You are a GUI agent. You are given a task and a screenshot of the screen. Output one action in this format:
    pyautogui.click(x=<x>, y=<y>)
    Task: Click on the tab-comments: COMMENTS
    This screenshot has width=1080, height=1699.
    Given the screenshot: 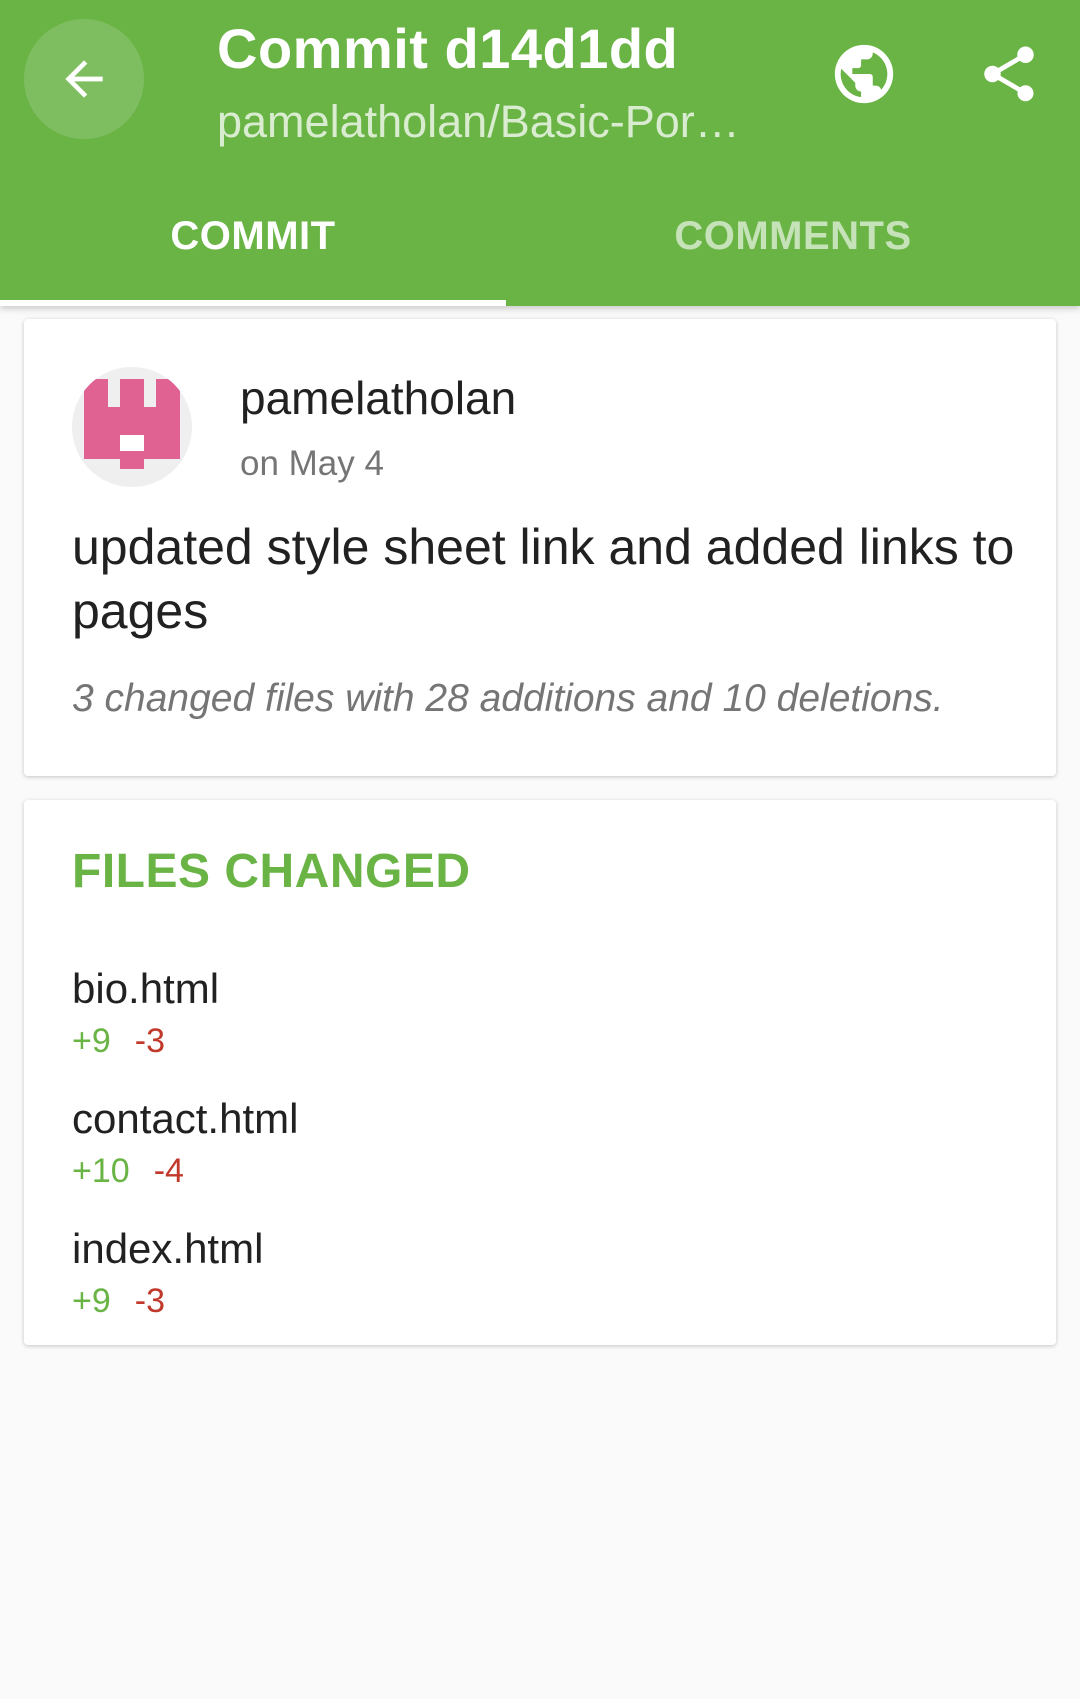 What is the action you would take?
    pyautogui.click(x=793, y=253)
    